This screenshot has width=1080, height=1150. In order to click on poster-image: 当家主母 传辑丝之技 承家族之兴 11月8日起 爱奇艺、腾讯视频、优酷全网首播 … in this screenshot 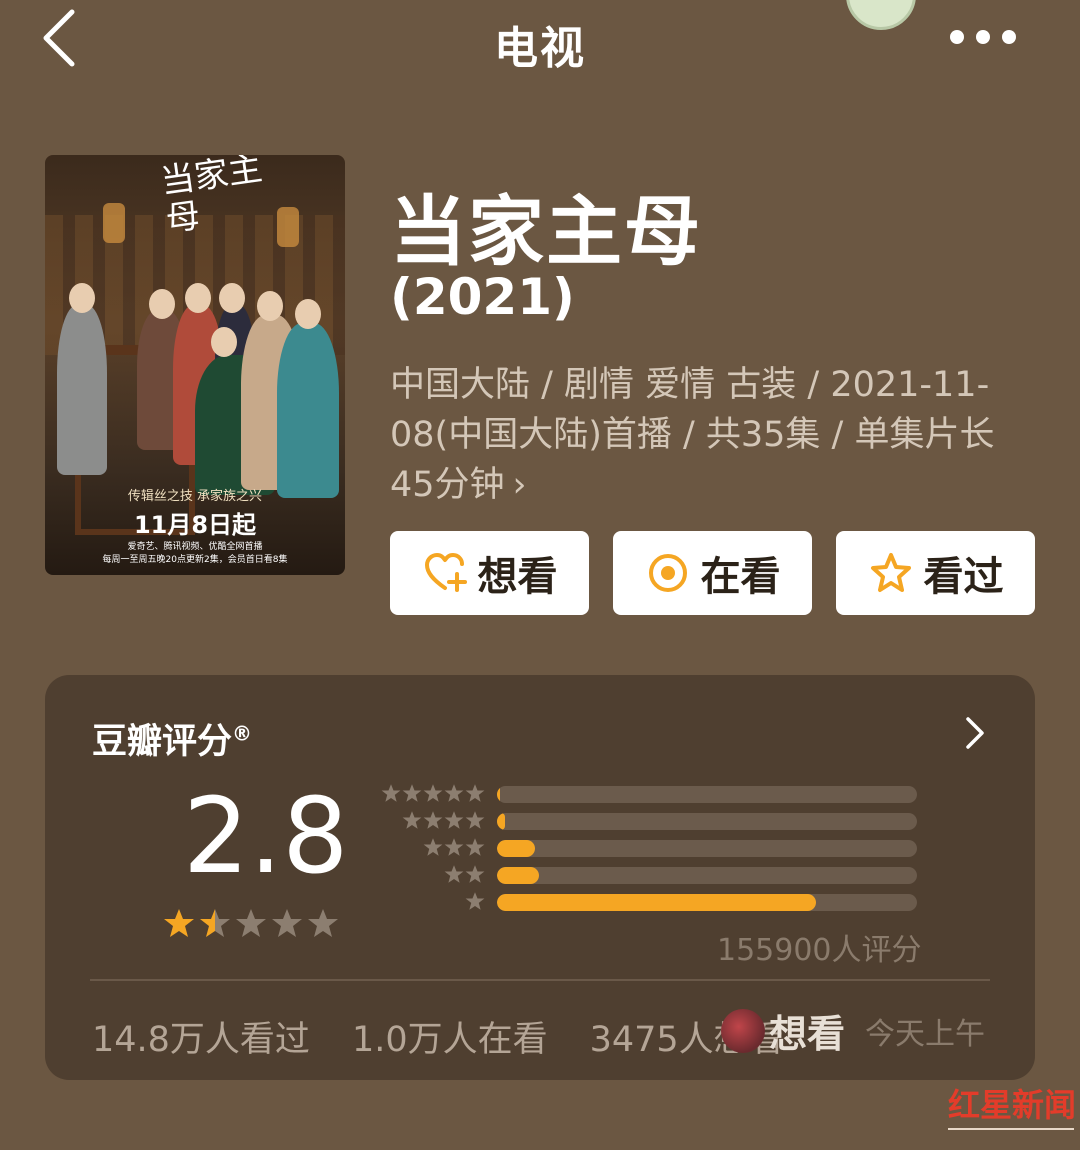, I will do `click(195, 365)`.